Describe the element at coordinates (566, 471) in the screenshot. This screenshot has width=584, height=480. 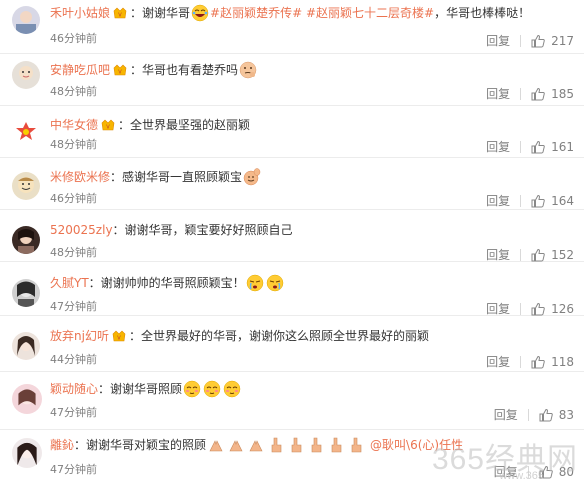
I see `like-count: 80` at that location.